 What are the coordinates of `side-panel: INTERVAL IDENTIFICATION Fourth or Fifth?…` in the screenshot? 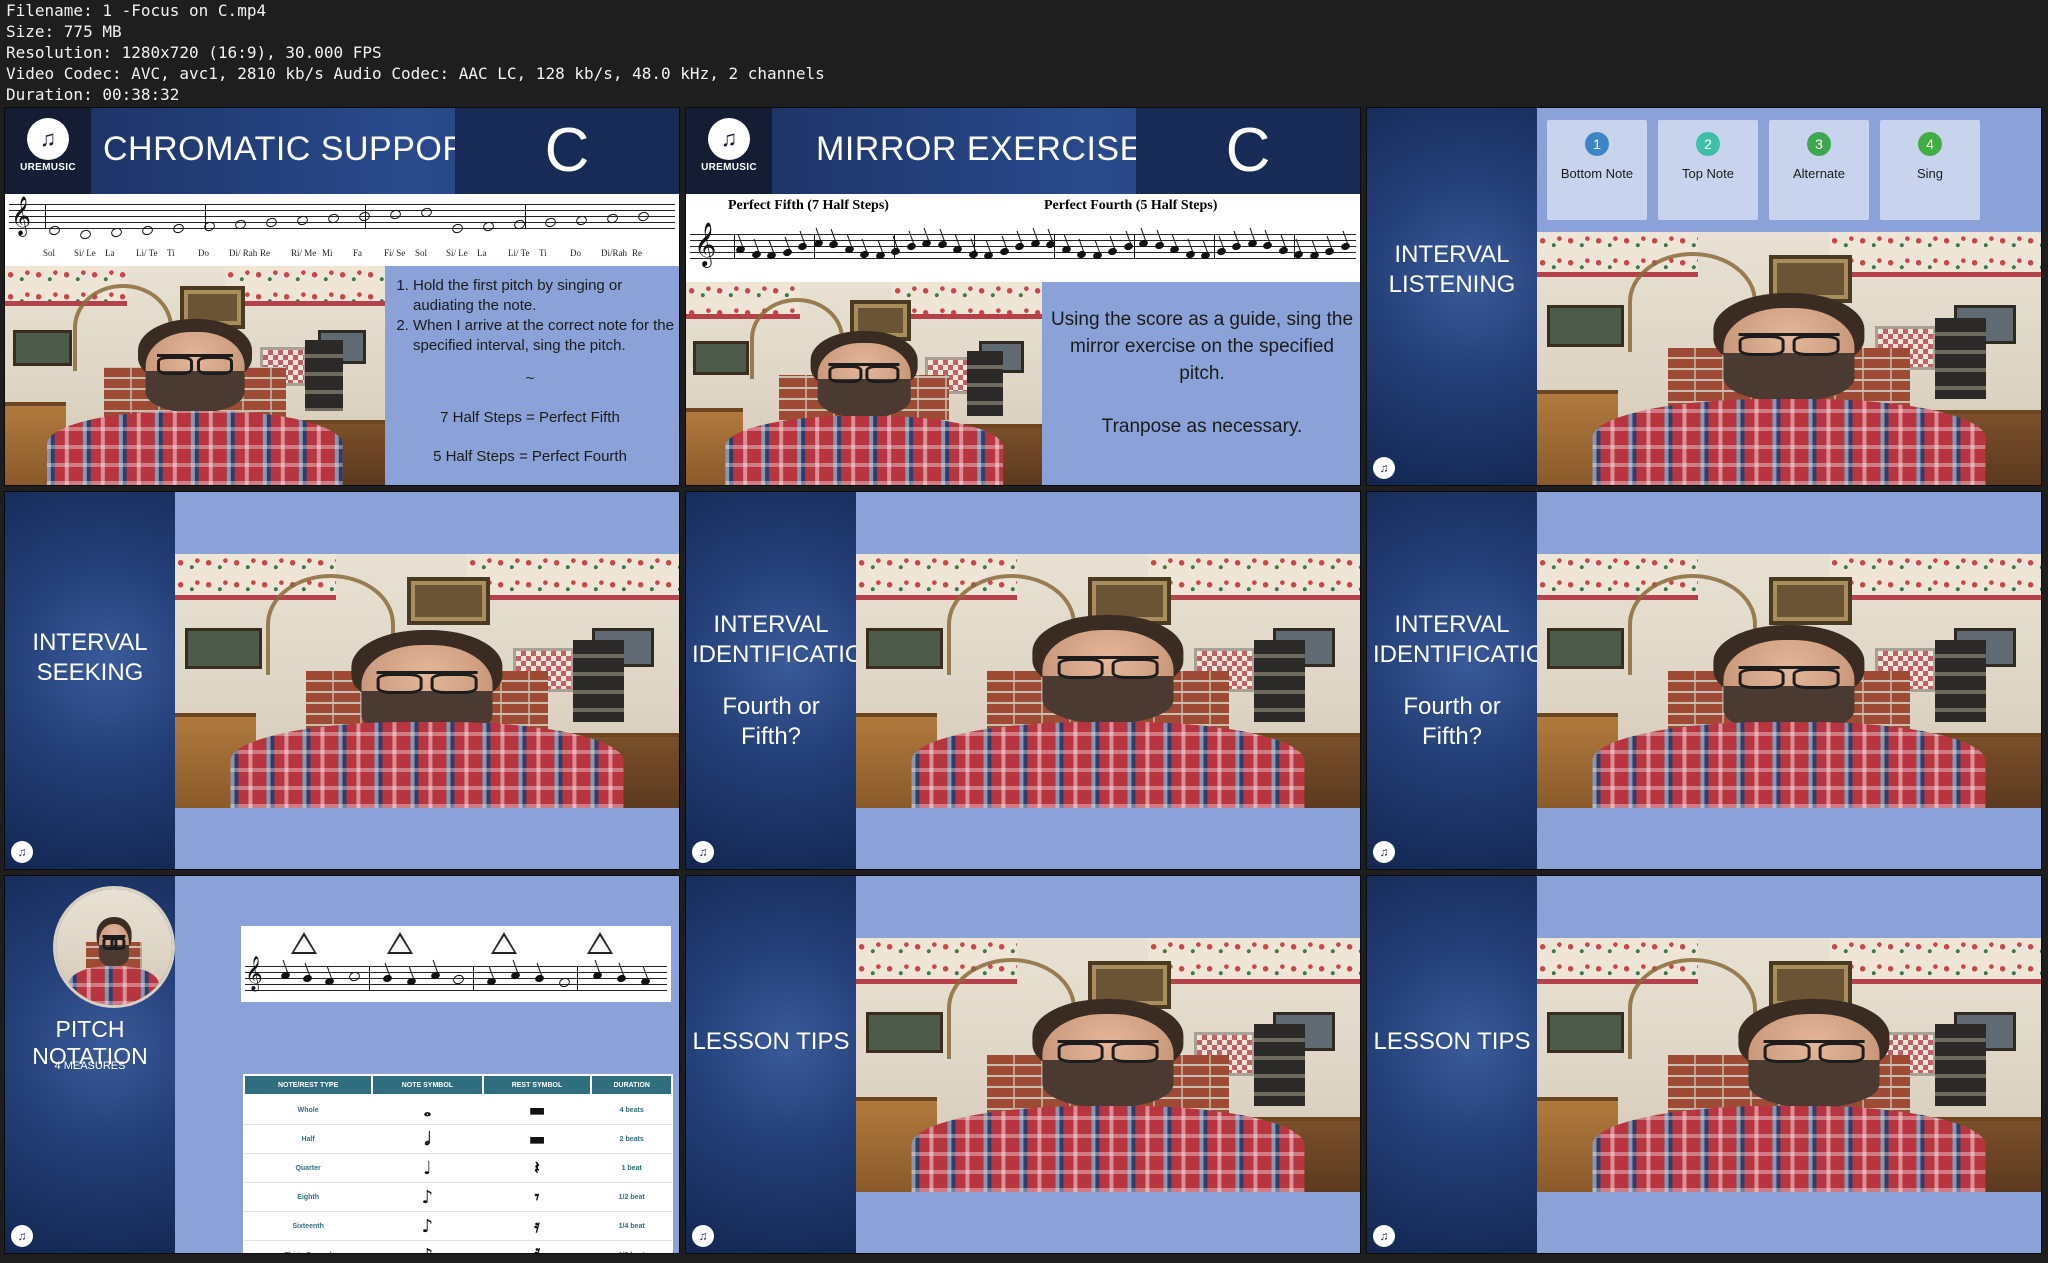 It's located at (783, 680).